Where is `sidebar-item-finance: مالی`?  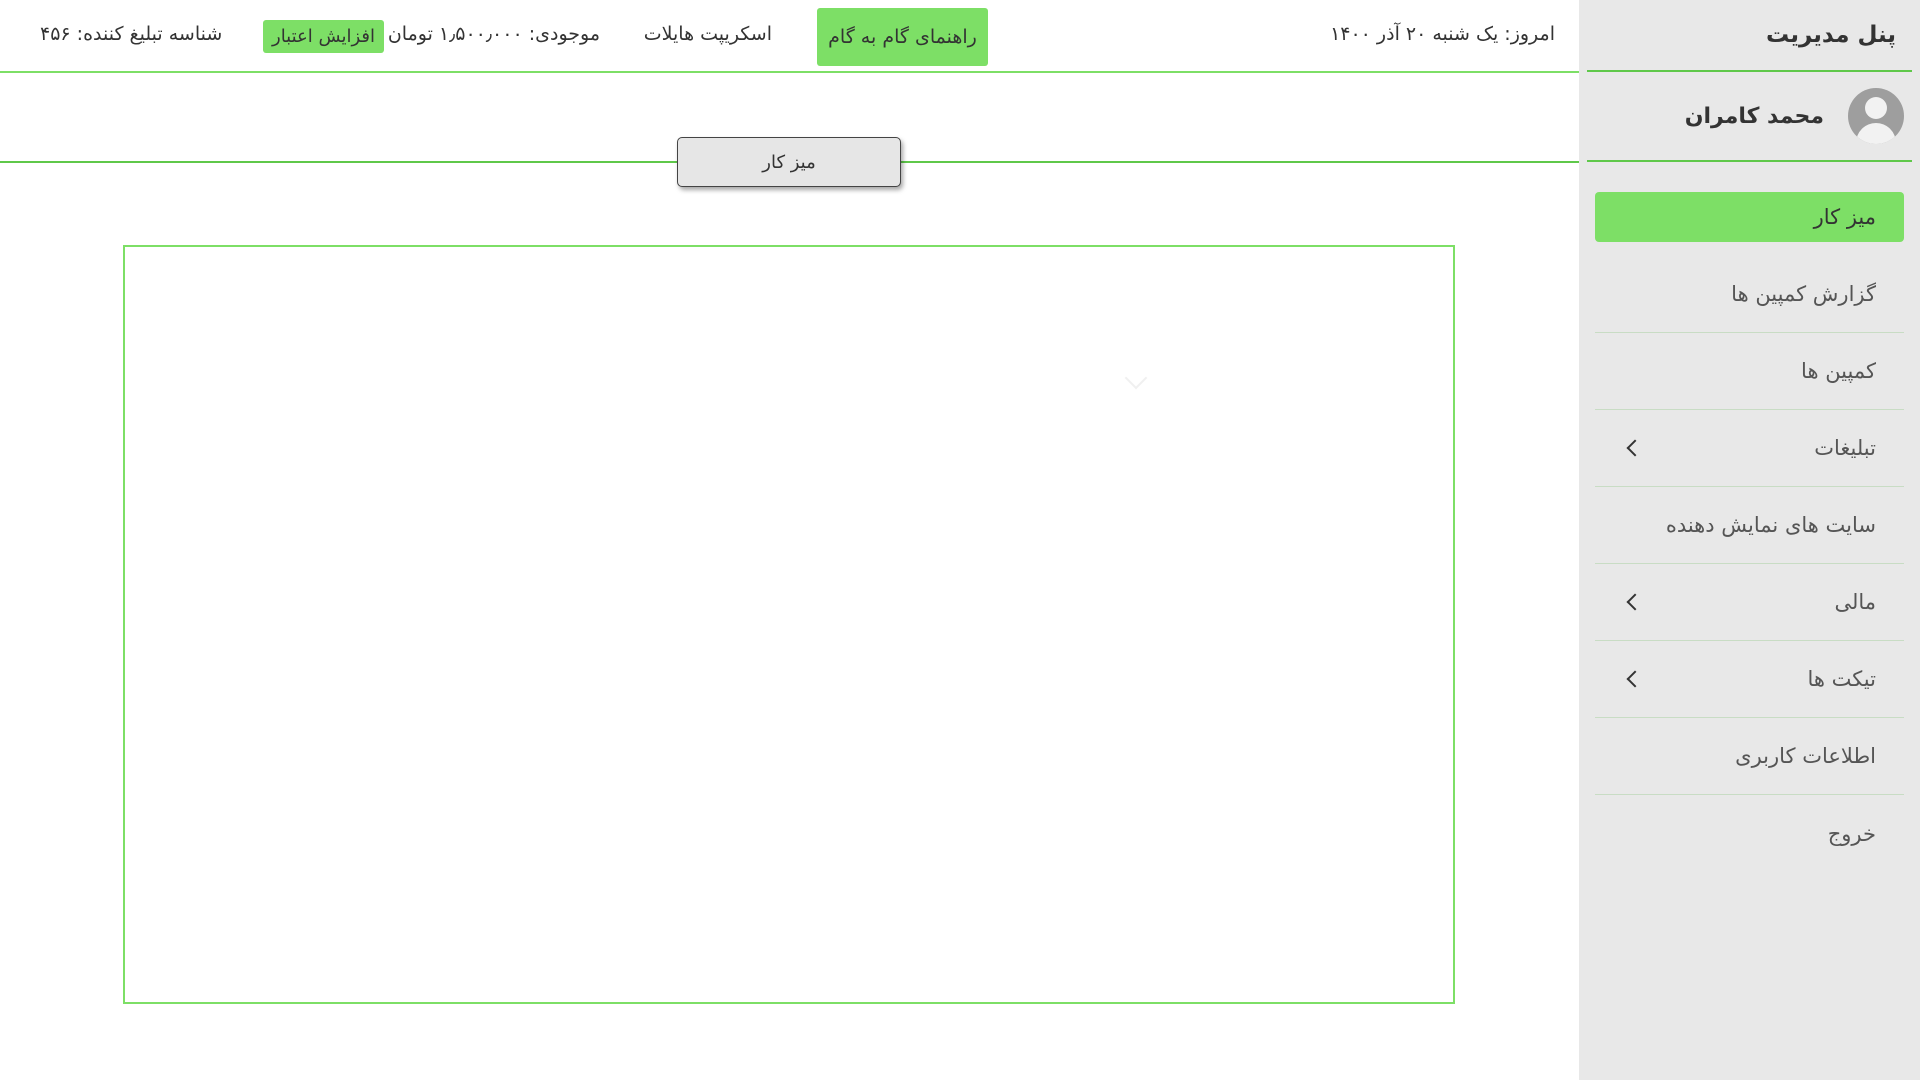
sidebar-item-finance: مالی is located at coordinates (1749, 602).